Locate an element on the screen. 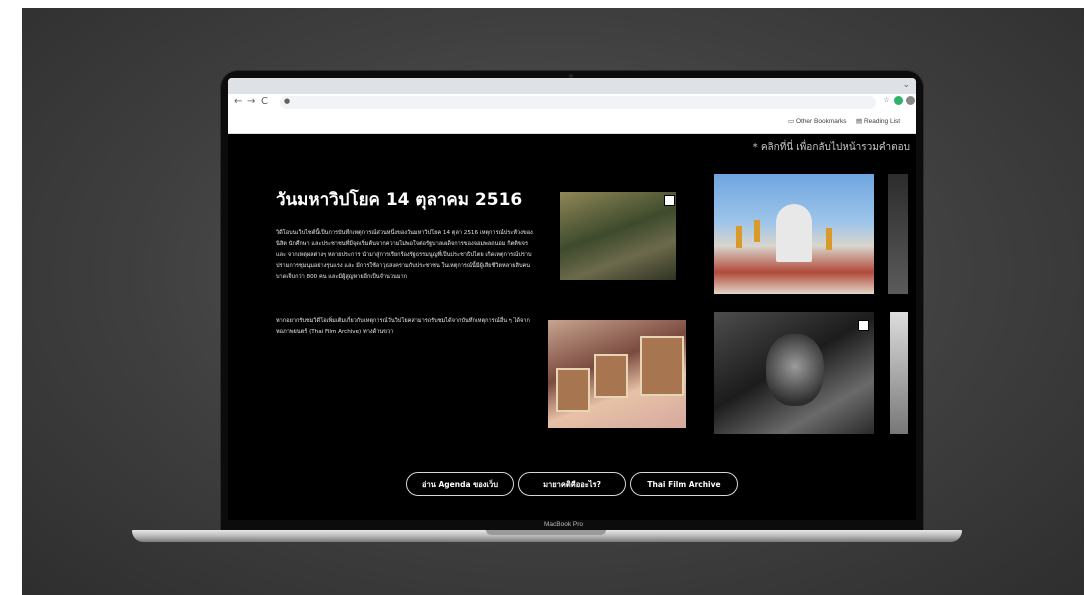  laptop-notch is located at coordinates (546, 532).